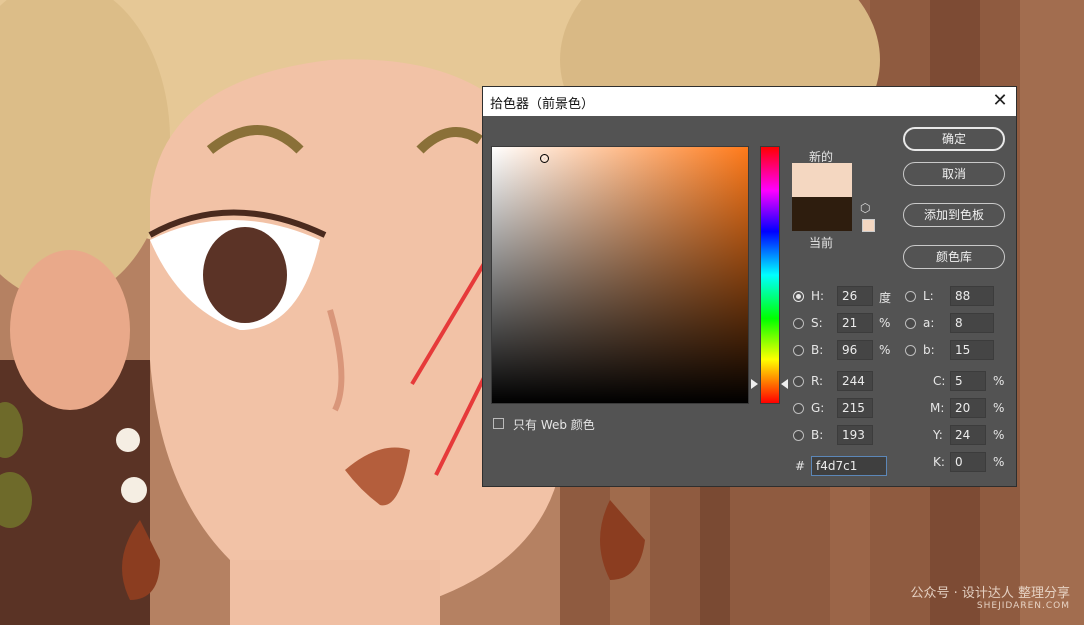  I want to click on web-colors-only-label: 只有 Web 颜色, so click(554, 425).